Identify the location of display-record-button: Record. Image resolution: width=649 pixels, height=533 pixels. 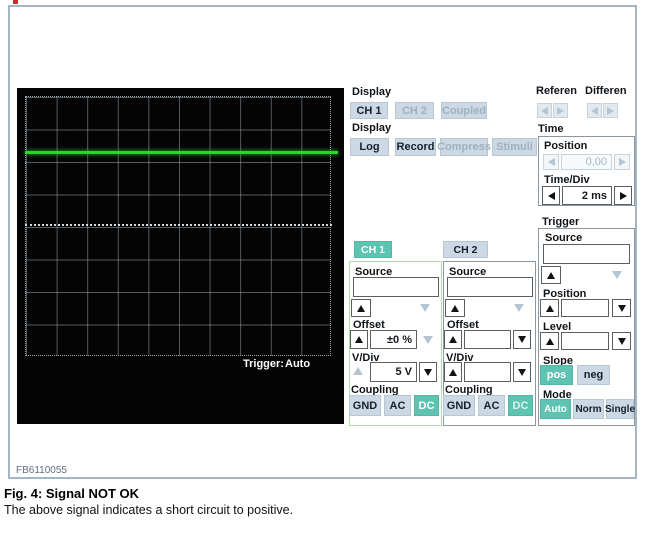
(415, 147).